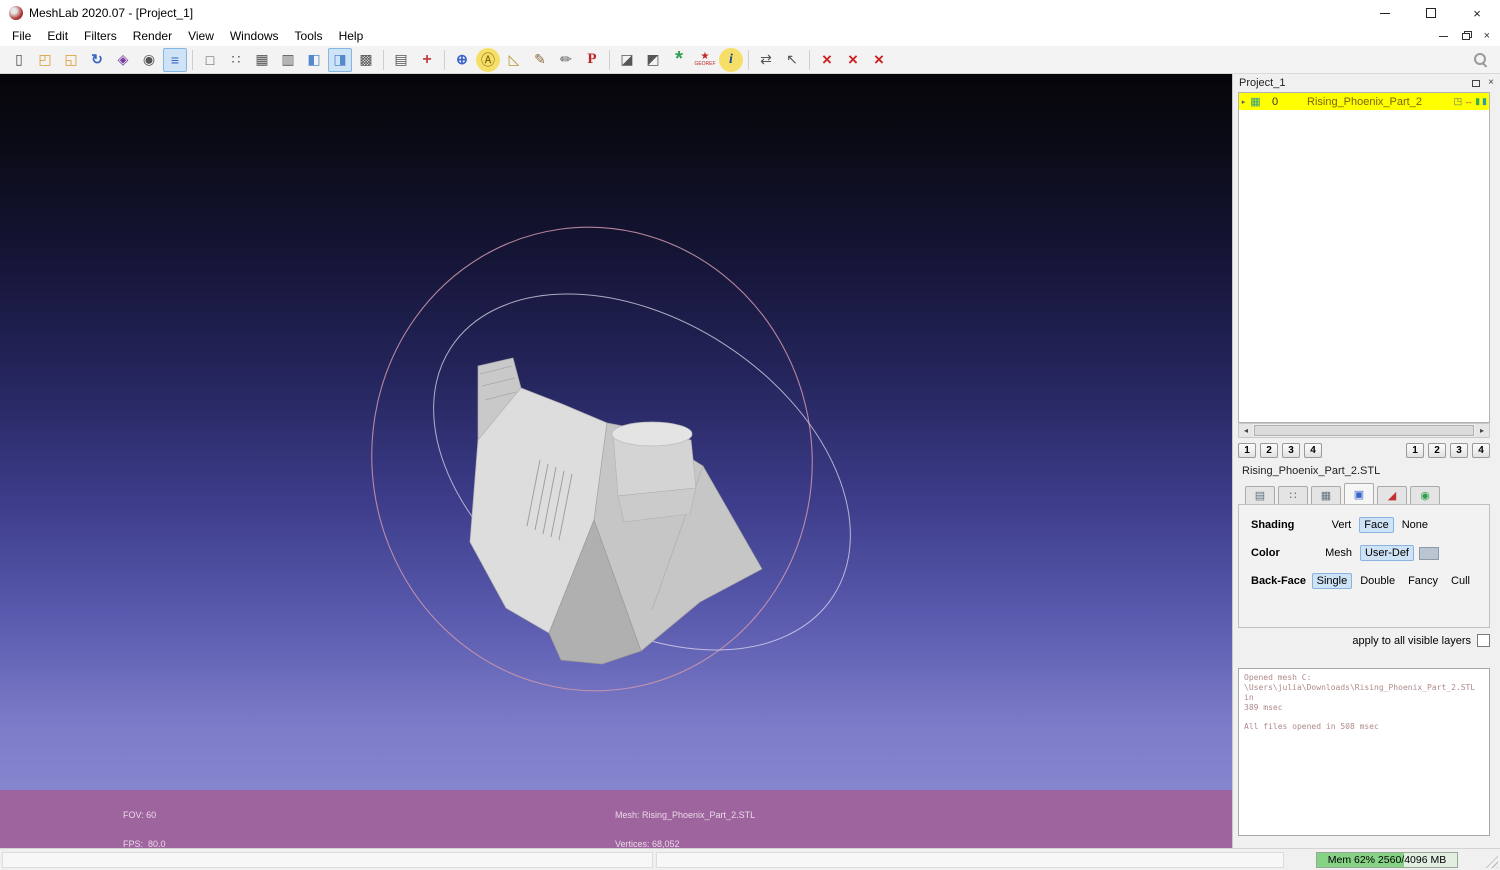 Image resolution: width=1500 pixels, height=870 pixels. I want to click on pick-points-icon: ✎, so click(540, 60).